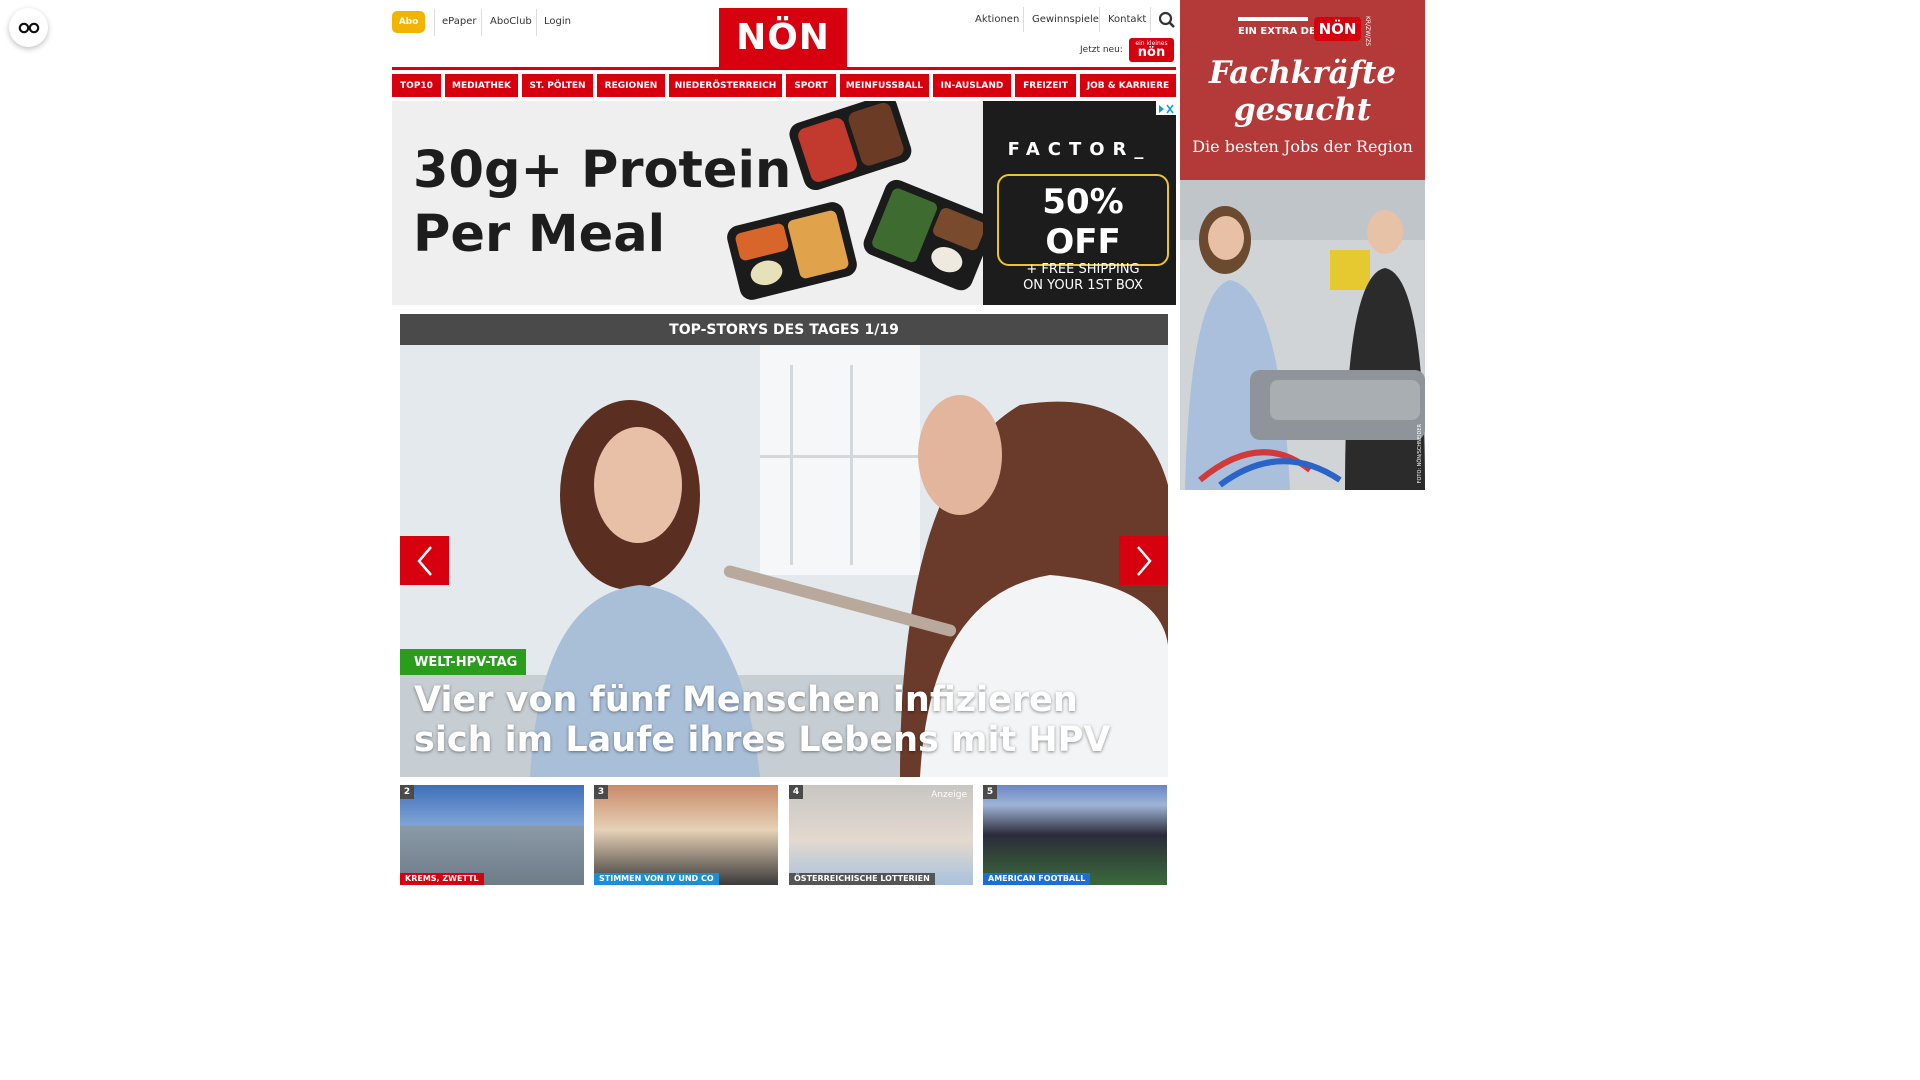 Image resolution: width=1920 pixels, height=1080 pixels. I want to click on kontakt-link: Kontakt, so click(1127, 19).